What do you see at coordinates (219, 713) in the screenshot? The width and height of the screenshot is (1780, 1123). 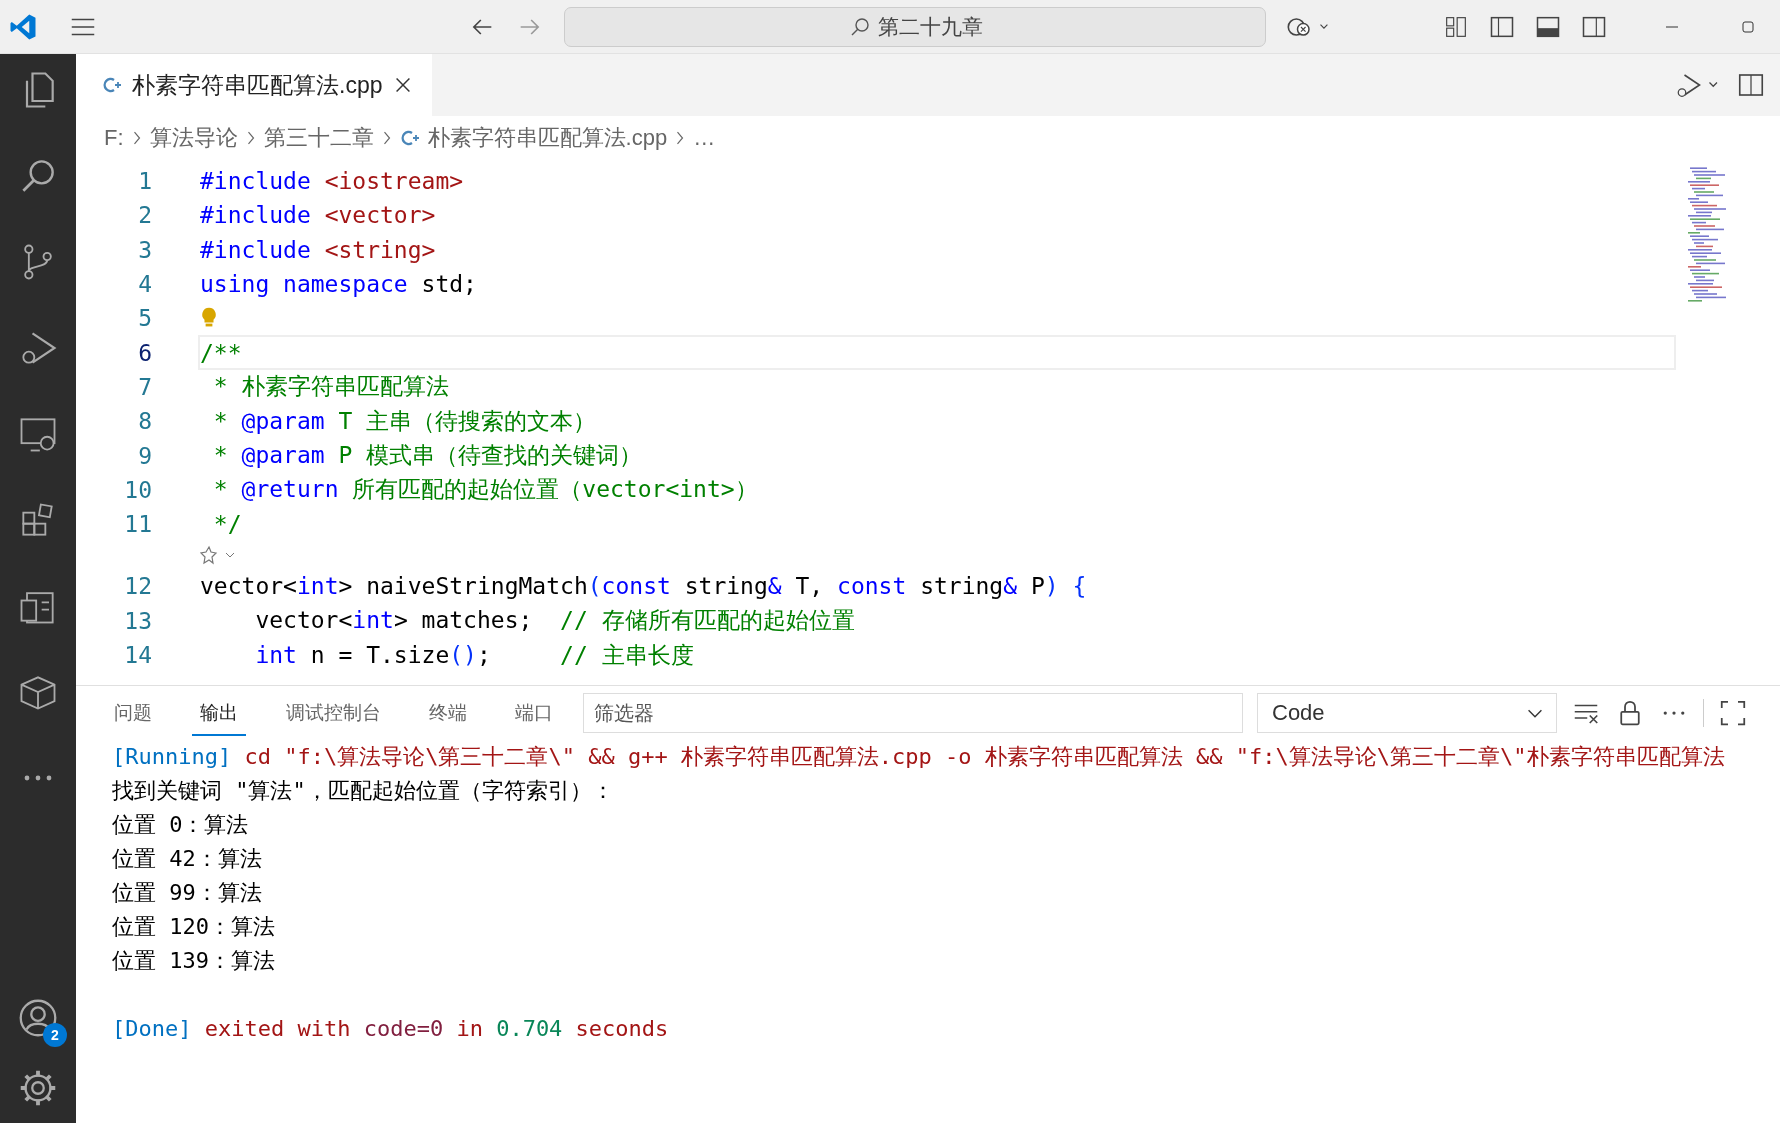 I see `panel-tab: 输出` at bounding box center [219, 713].